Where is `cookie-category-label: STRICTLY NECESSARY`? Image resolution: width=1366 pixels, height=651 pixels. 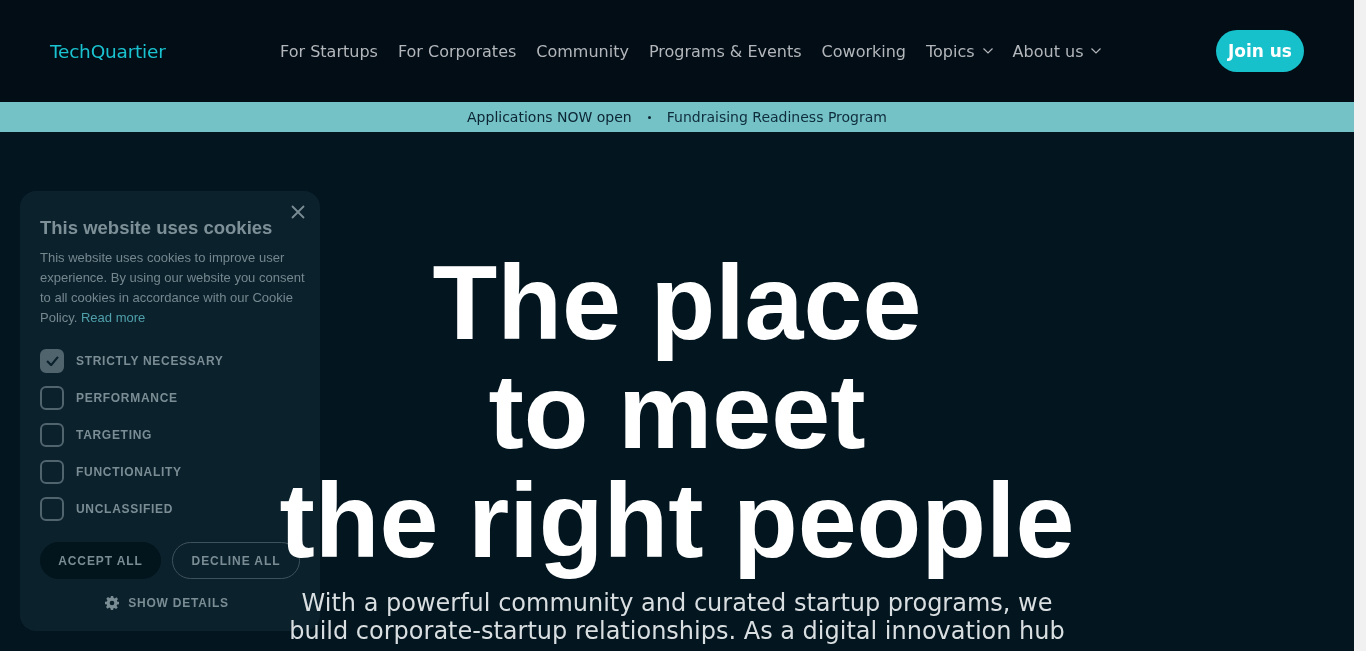
cookie-category-label: STRICTLY NECESSARY is located at coordinates (150, 361).